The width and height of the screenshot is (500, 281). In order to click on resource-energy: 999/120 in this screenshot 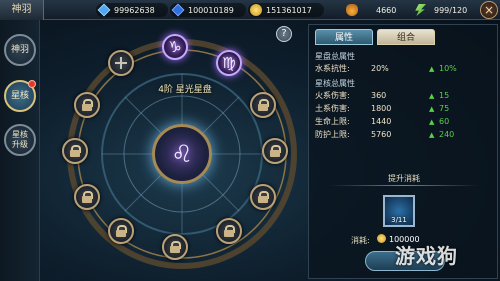, I will do `click(440, 10)`.